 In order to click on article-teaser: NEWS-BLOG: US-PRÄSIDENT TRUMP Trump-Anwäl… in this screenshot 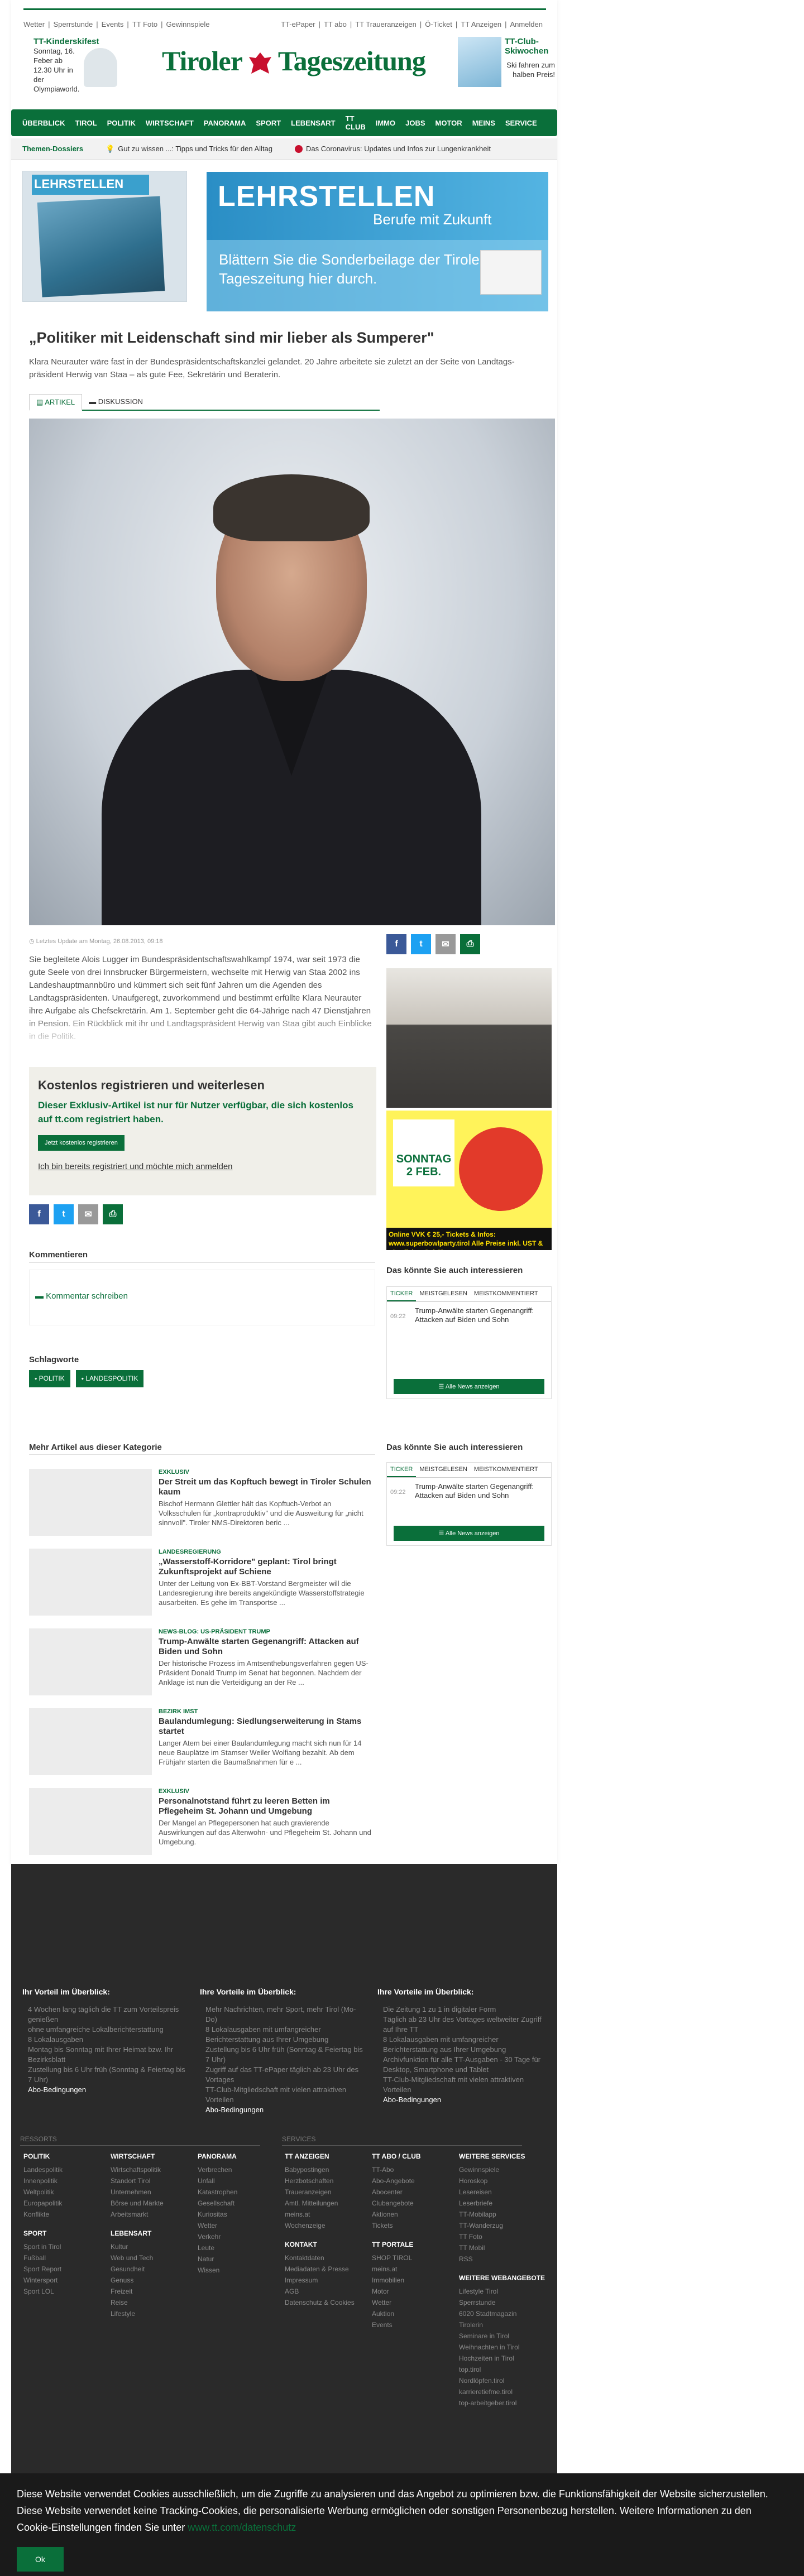, I will do `click(202, 1664)`.